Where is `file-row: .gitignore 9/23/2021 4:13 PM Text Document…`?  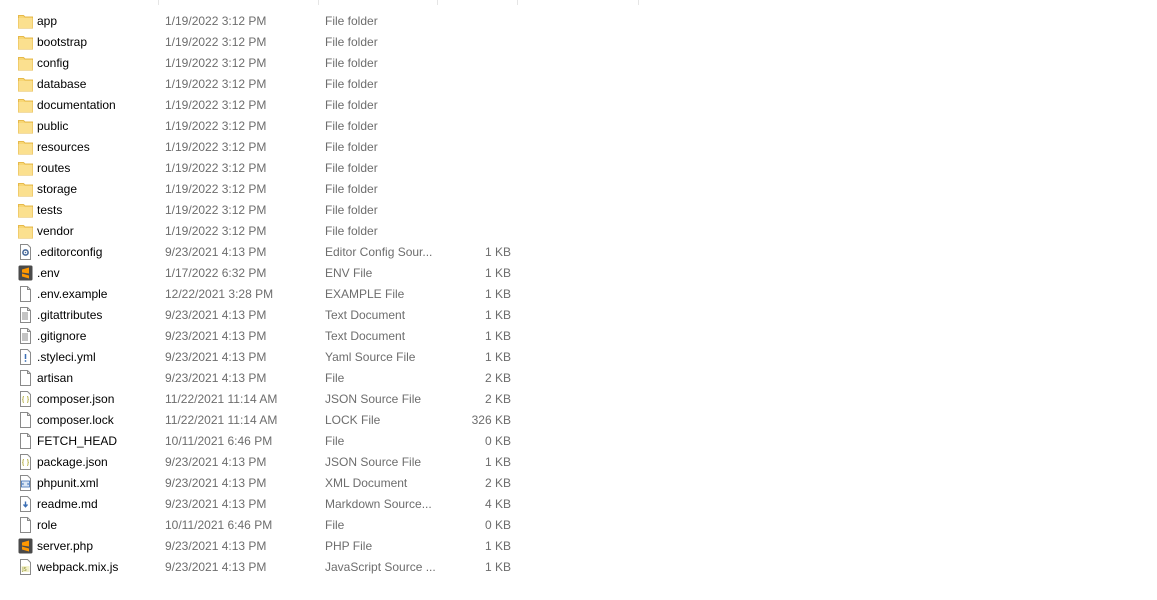
file-row: .gitignore 9/23/2021 4:13 PM Text Document… is located at coordinates (320, 336).